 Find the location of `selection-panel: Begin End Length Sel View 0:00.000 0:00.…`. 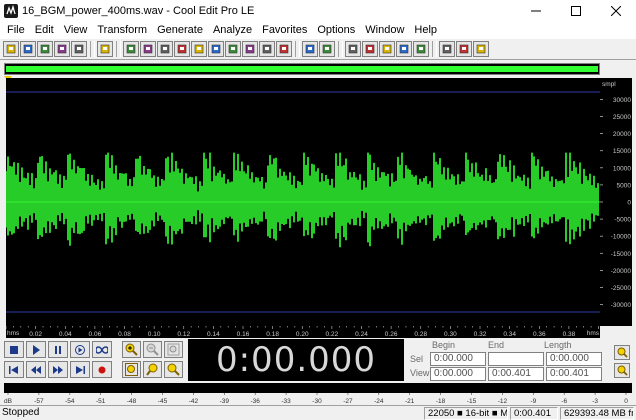

selection-panel: Begin End Length Sel View 0:00.000 0:00.… is located at coordinates (506, 361).